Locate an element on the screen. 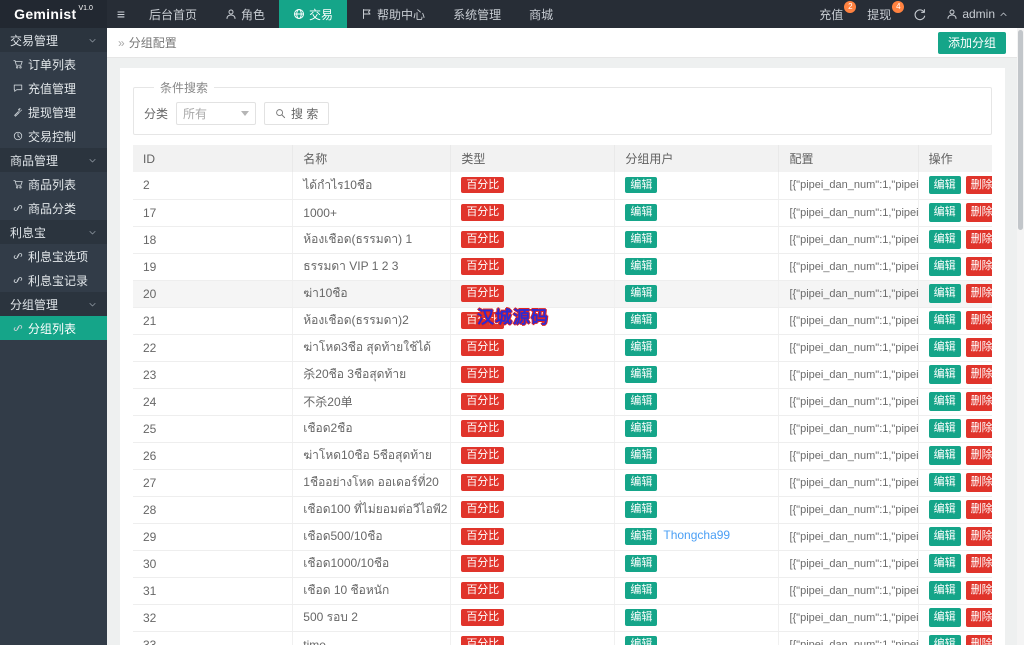  cell-group-user: 编辑 Thongcha99 is located at coordinates (697, 537).